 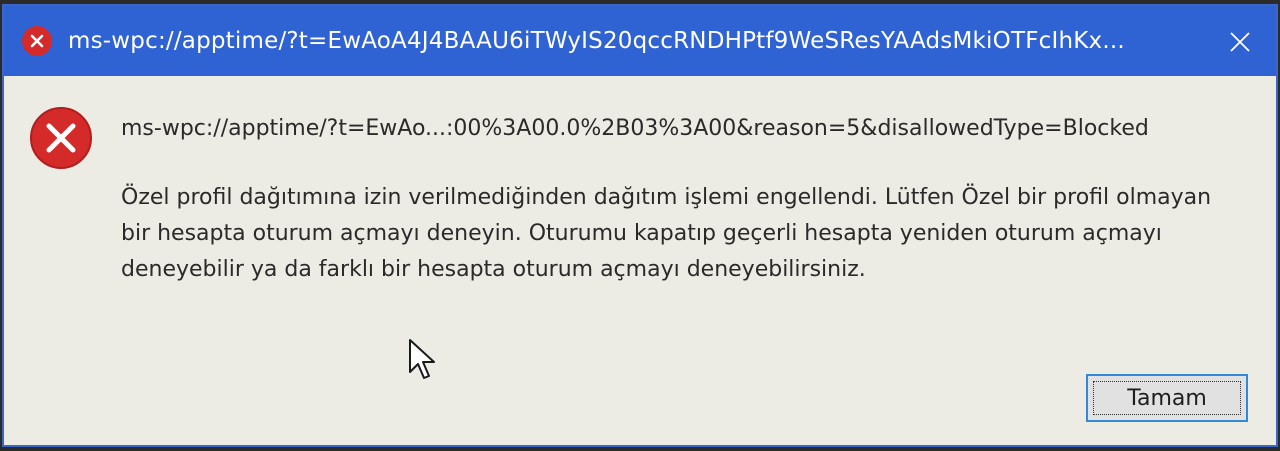 I want to click on ok-button: Tamam, so click(x=1167, y=398).